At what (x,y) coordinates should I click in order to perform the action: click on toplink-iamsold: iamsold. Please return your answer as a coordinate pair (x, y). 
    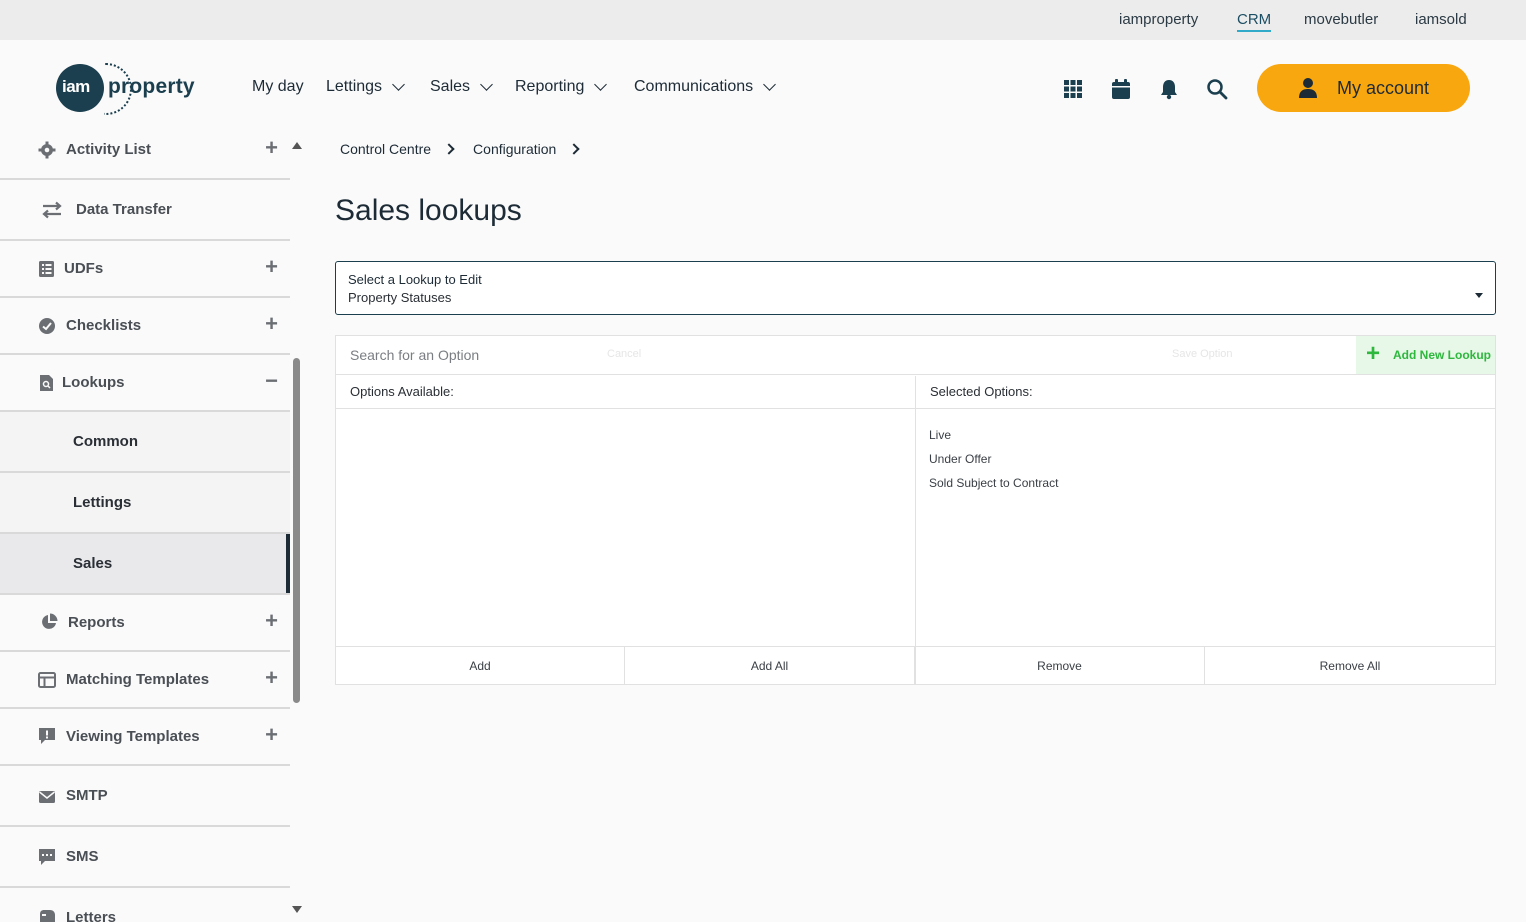
    Looking at the image, I should click on (1441, 19).